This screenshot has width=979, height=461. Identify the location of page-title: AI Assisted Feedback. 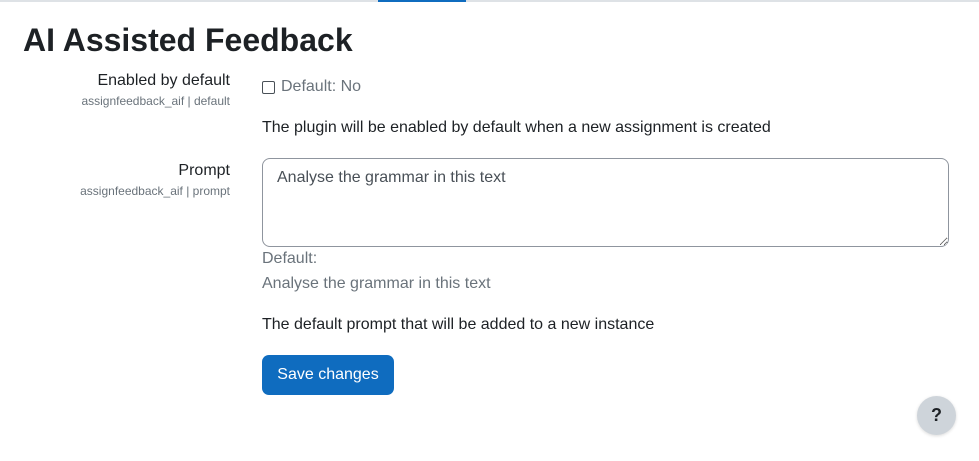
(188, 40).